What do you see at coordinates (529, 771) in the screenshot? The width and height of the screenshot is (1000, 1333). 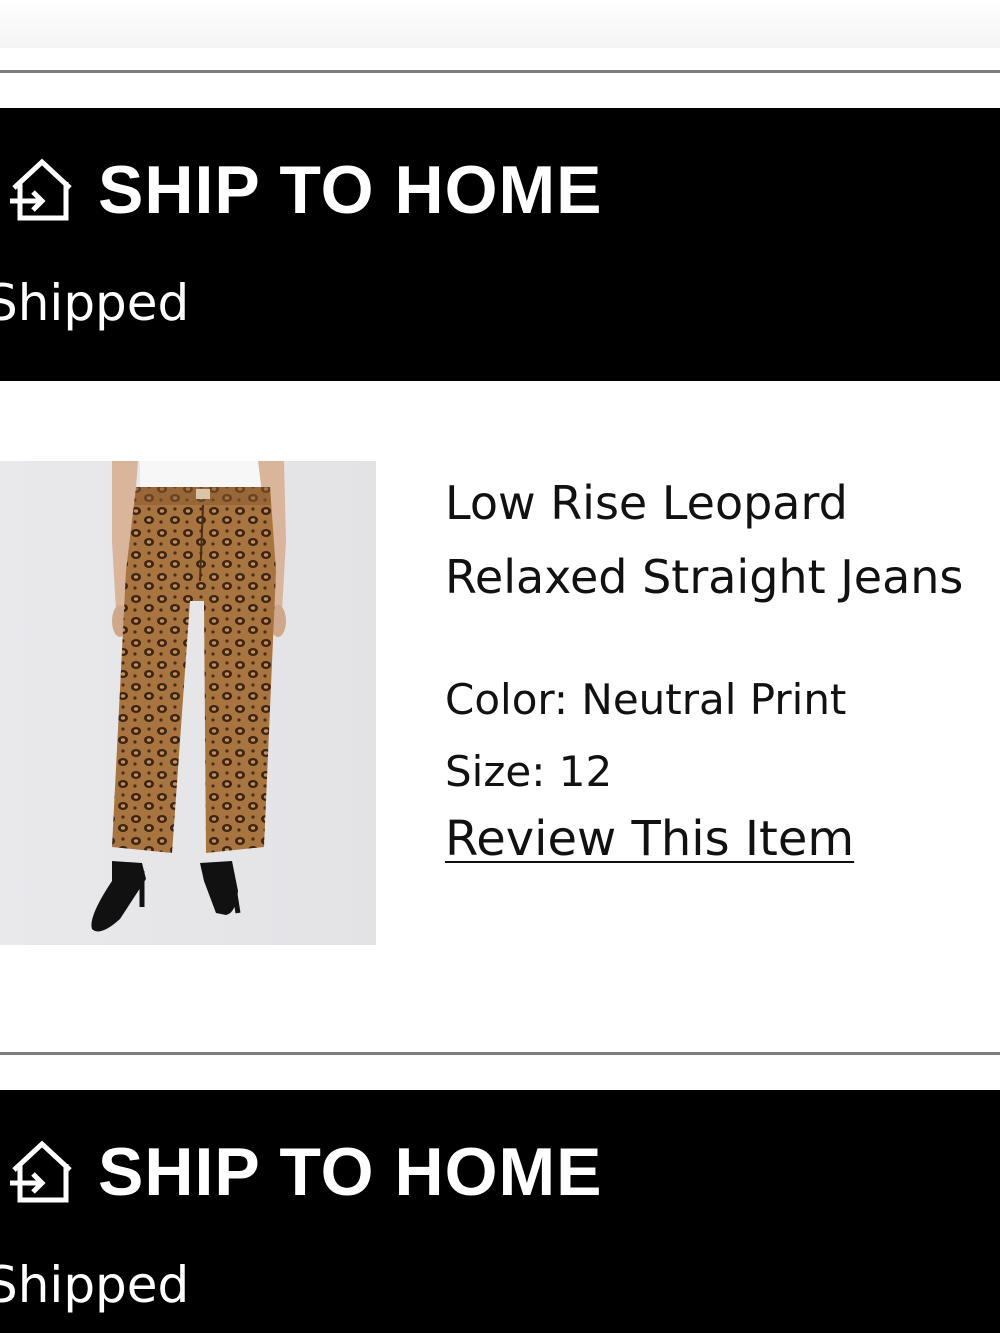 I see `product-size: Size: 12` at bounding box center [529, 771].